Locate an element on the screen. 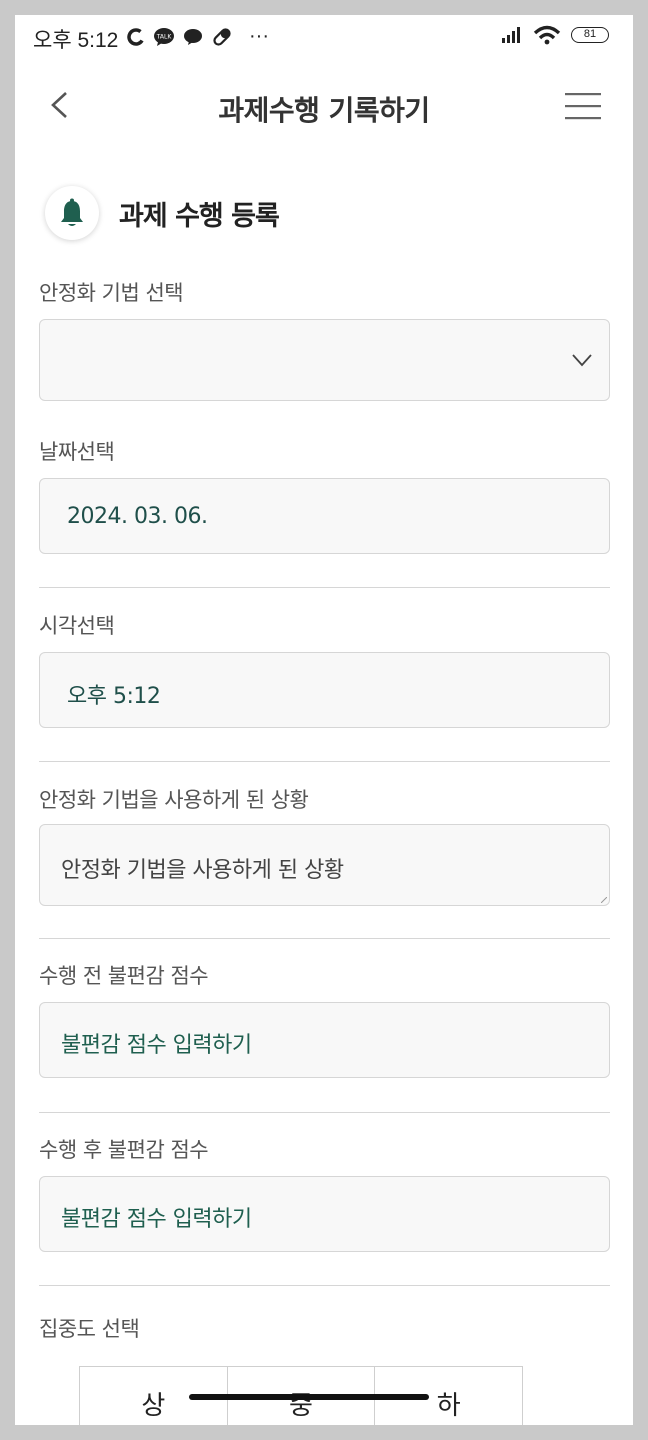  before-score-label: 수행 전 불편감 점수 is located at coordinates (124, 976).